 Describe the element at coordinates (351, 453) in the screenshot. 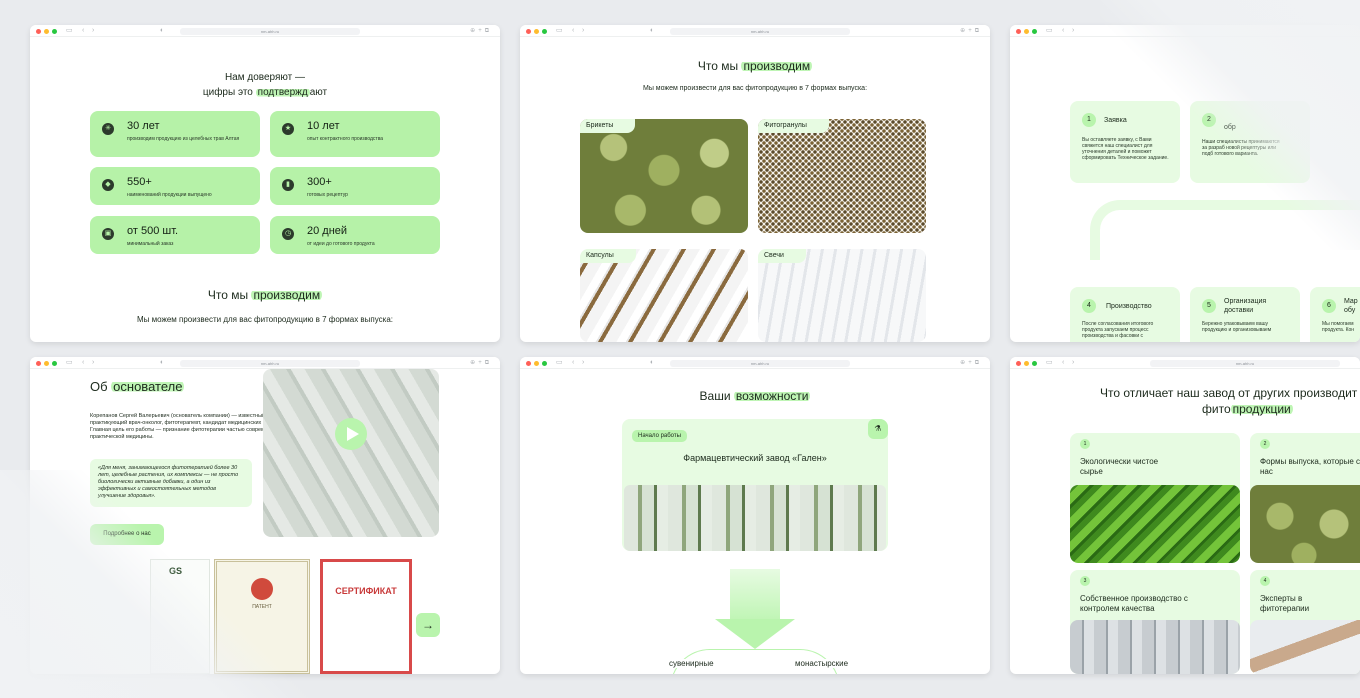

I see `founder-video` at that location.